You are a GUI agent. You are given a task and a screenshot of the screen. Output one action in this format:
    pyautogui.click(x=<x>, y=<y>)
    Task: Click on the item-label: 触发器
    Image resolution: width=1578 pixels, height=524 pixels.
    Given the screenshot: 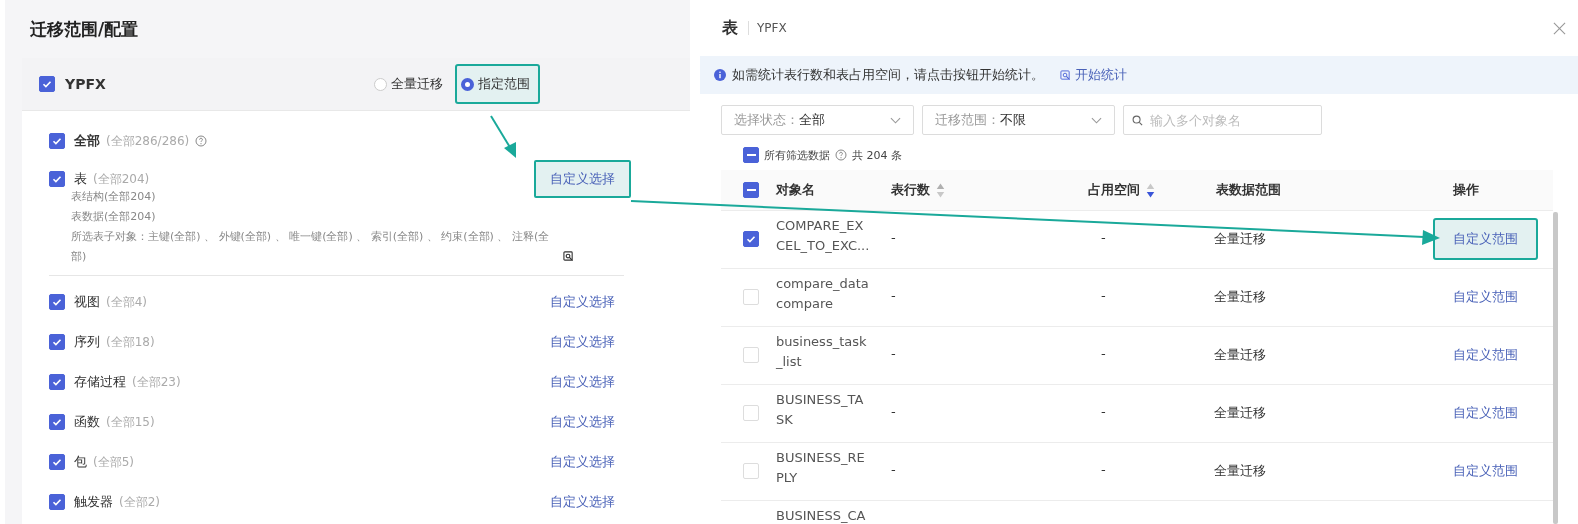 What is the action you would take?
    pyautogui.click(x=93, y=502)
    